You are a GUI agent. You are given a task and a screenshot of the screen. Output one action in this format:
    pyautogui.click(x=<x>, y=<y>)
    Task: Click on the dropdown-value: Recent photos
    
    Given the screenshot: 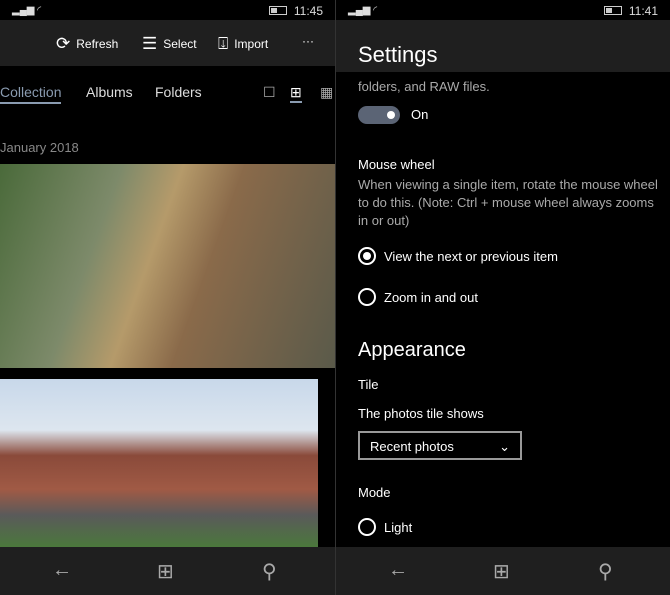 What is the action you would take?
    pyautogui.click(x=412, y=446)
    